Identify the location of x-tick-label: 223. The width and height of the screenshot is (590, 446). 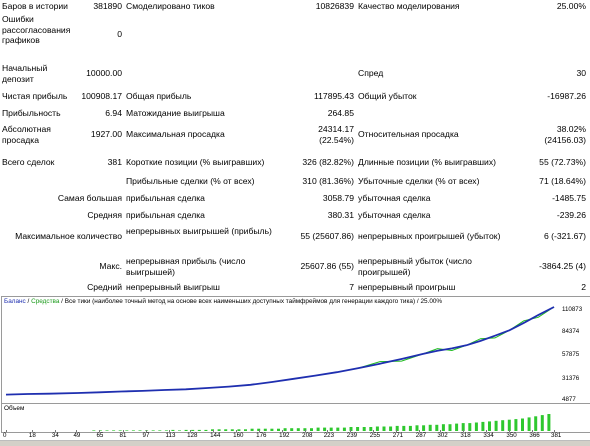
(329, 435).